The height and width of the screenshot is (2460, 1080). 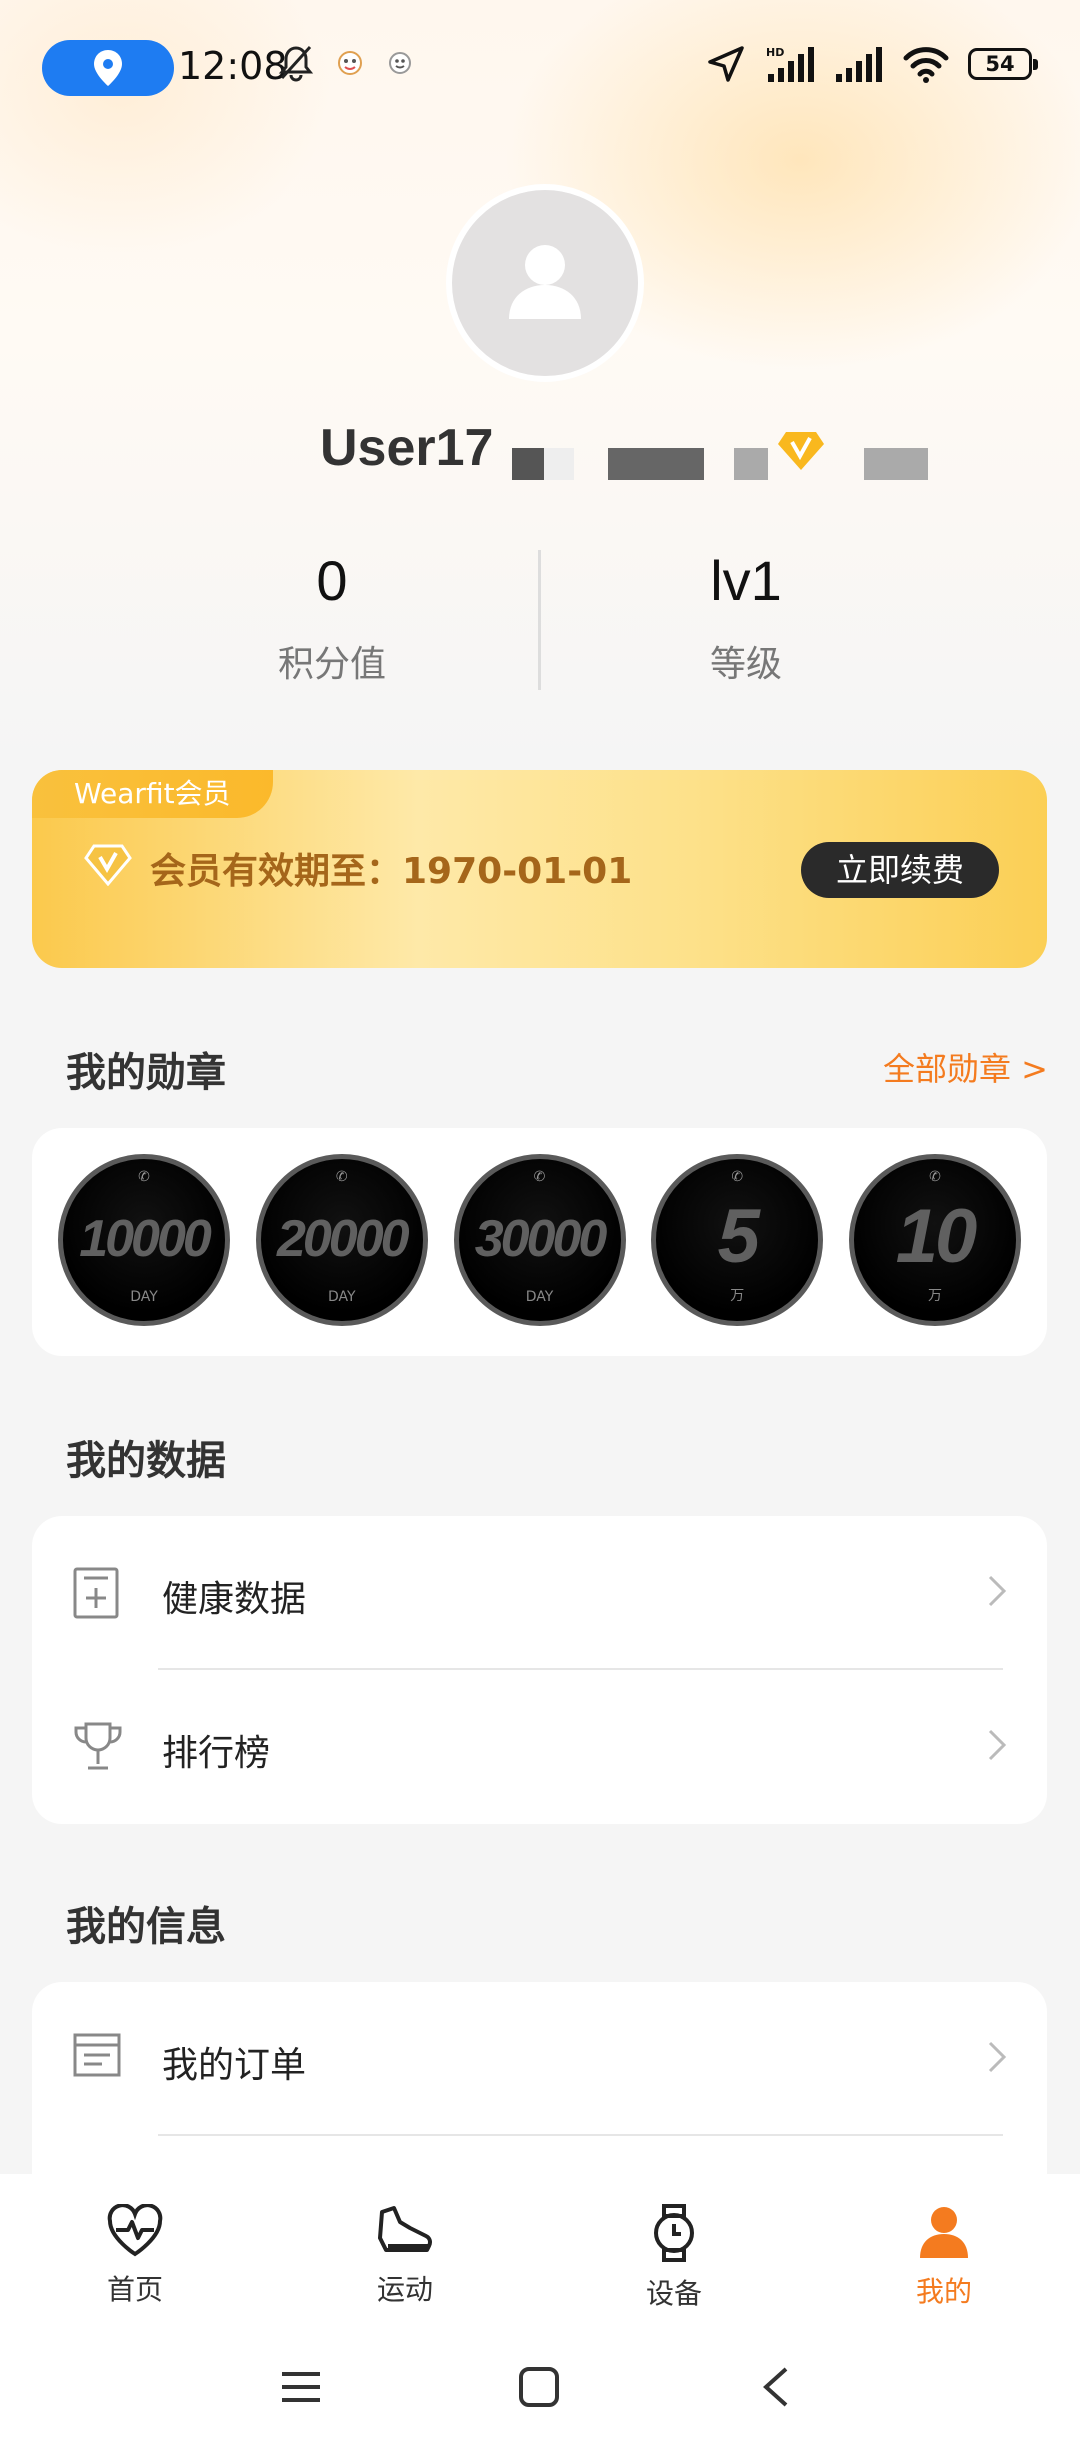 I want to click on bottom-navigation: 首页 运动 设备 我的, so click(x=540, y=2259).